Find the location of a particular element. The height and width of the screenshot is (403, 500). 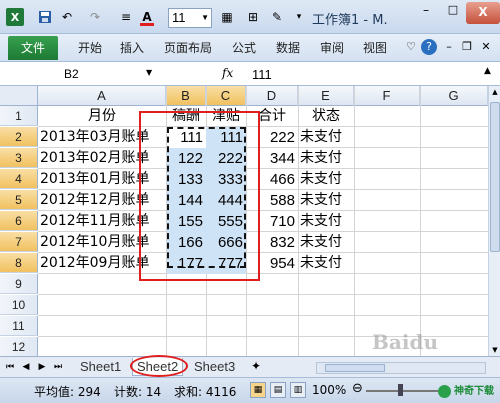

row-header-2: 2 is located at coordinates (19, 137).